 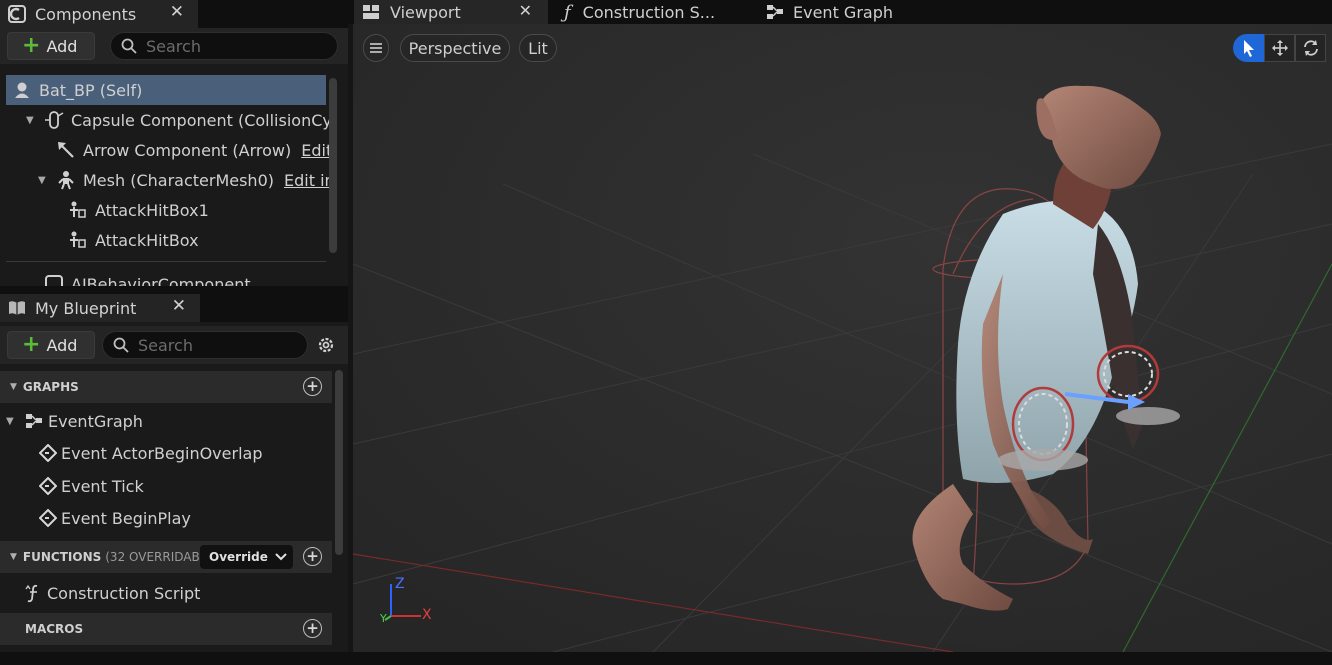 I want to click on skeletal-mesh-icon, so click(x=66, y=180).